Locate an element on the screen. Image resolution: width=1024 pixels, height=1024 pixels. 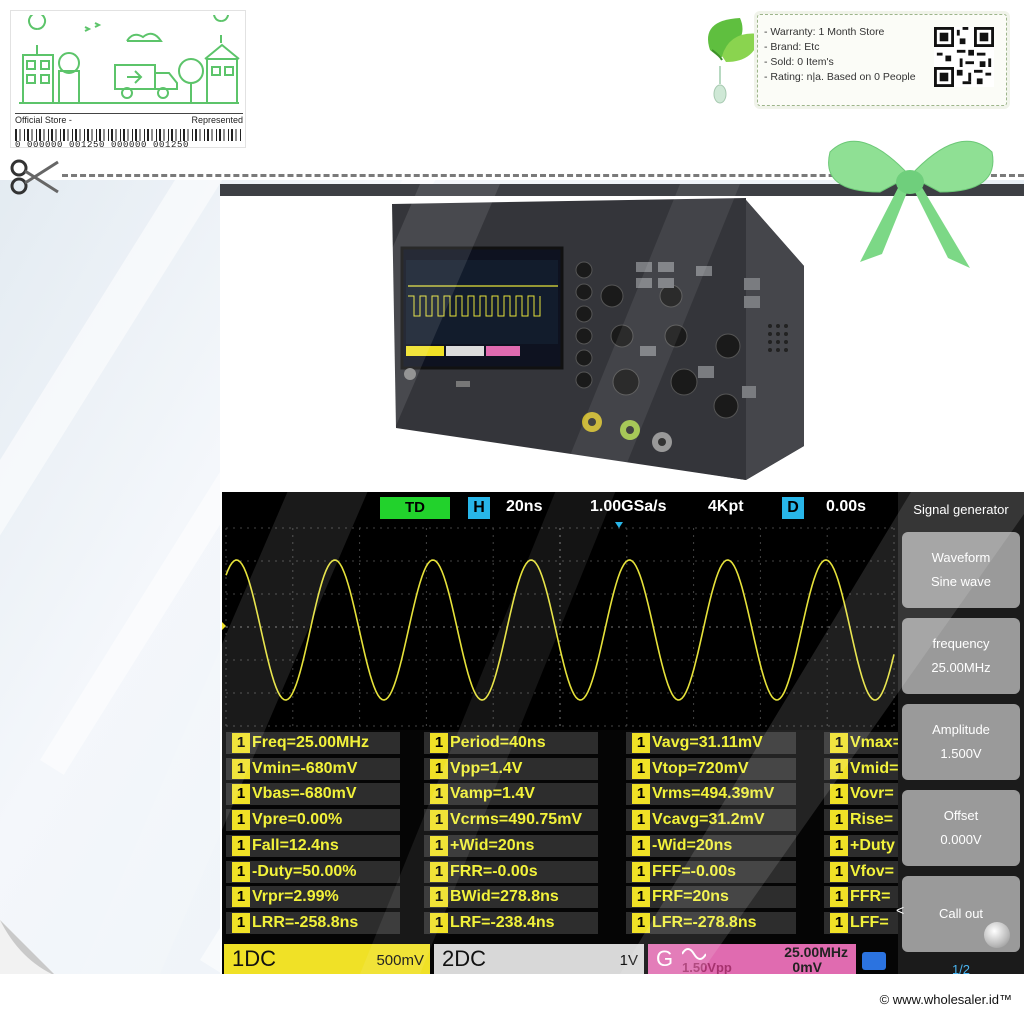
rating-text: - Rating: n|a. Based on 0 People is located at coordinates (840, 77).